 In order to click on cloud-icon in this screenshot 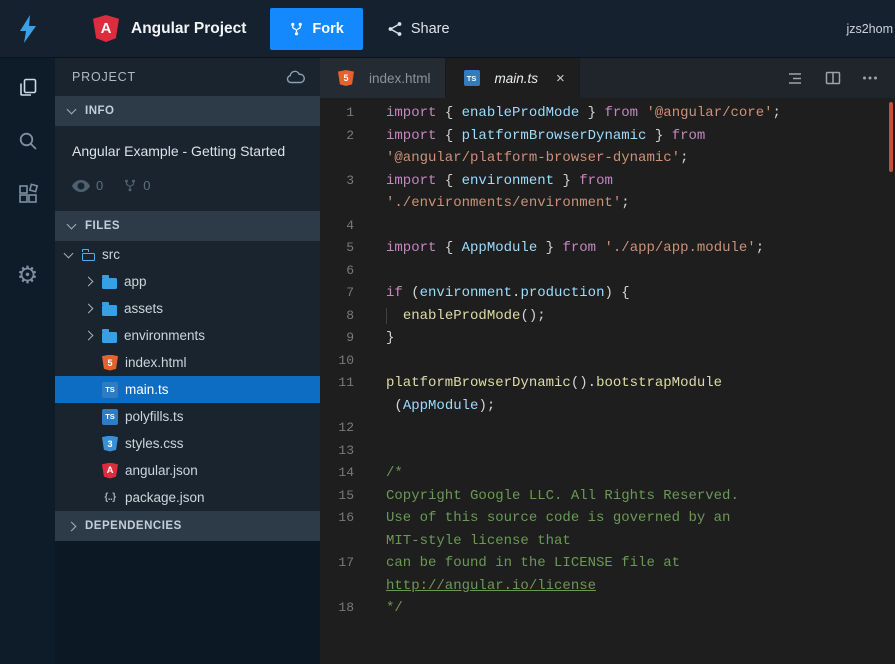, I will do `click(296, 77)`.